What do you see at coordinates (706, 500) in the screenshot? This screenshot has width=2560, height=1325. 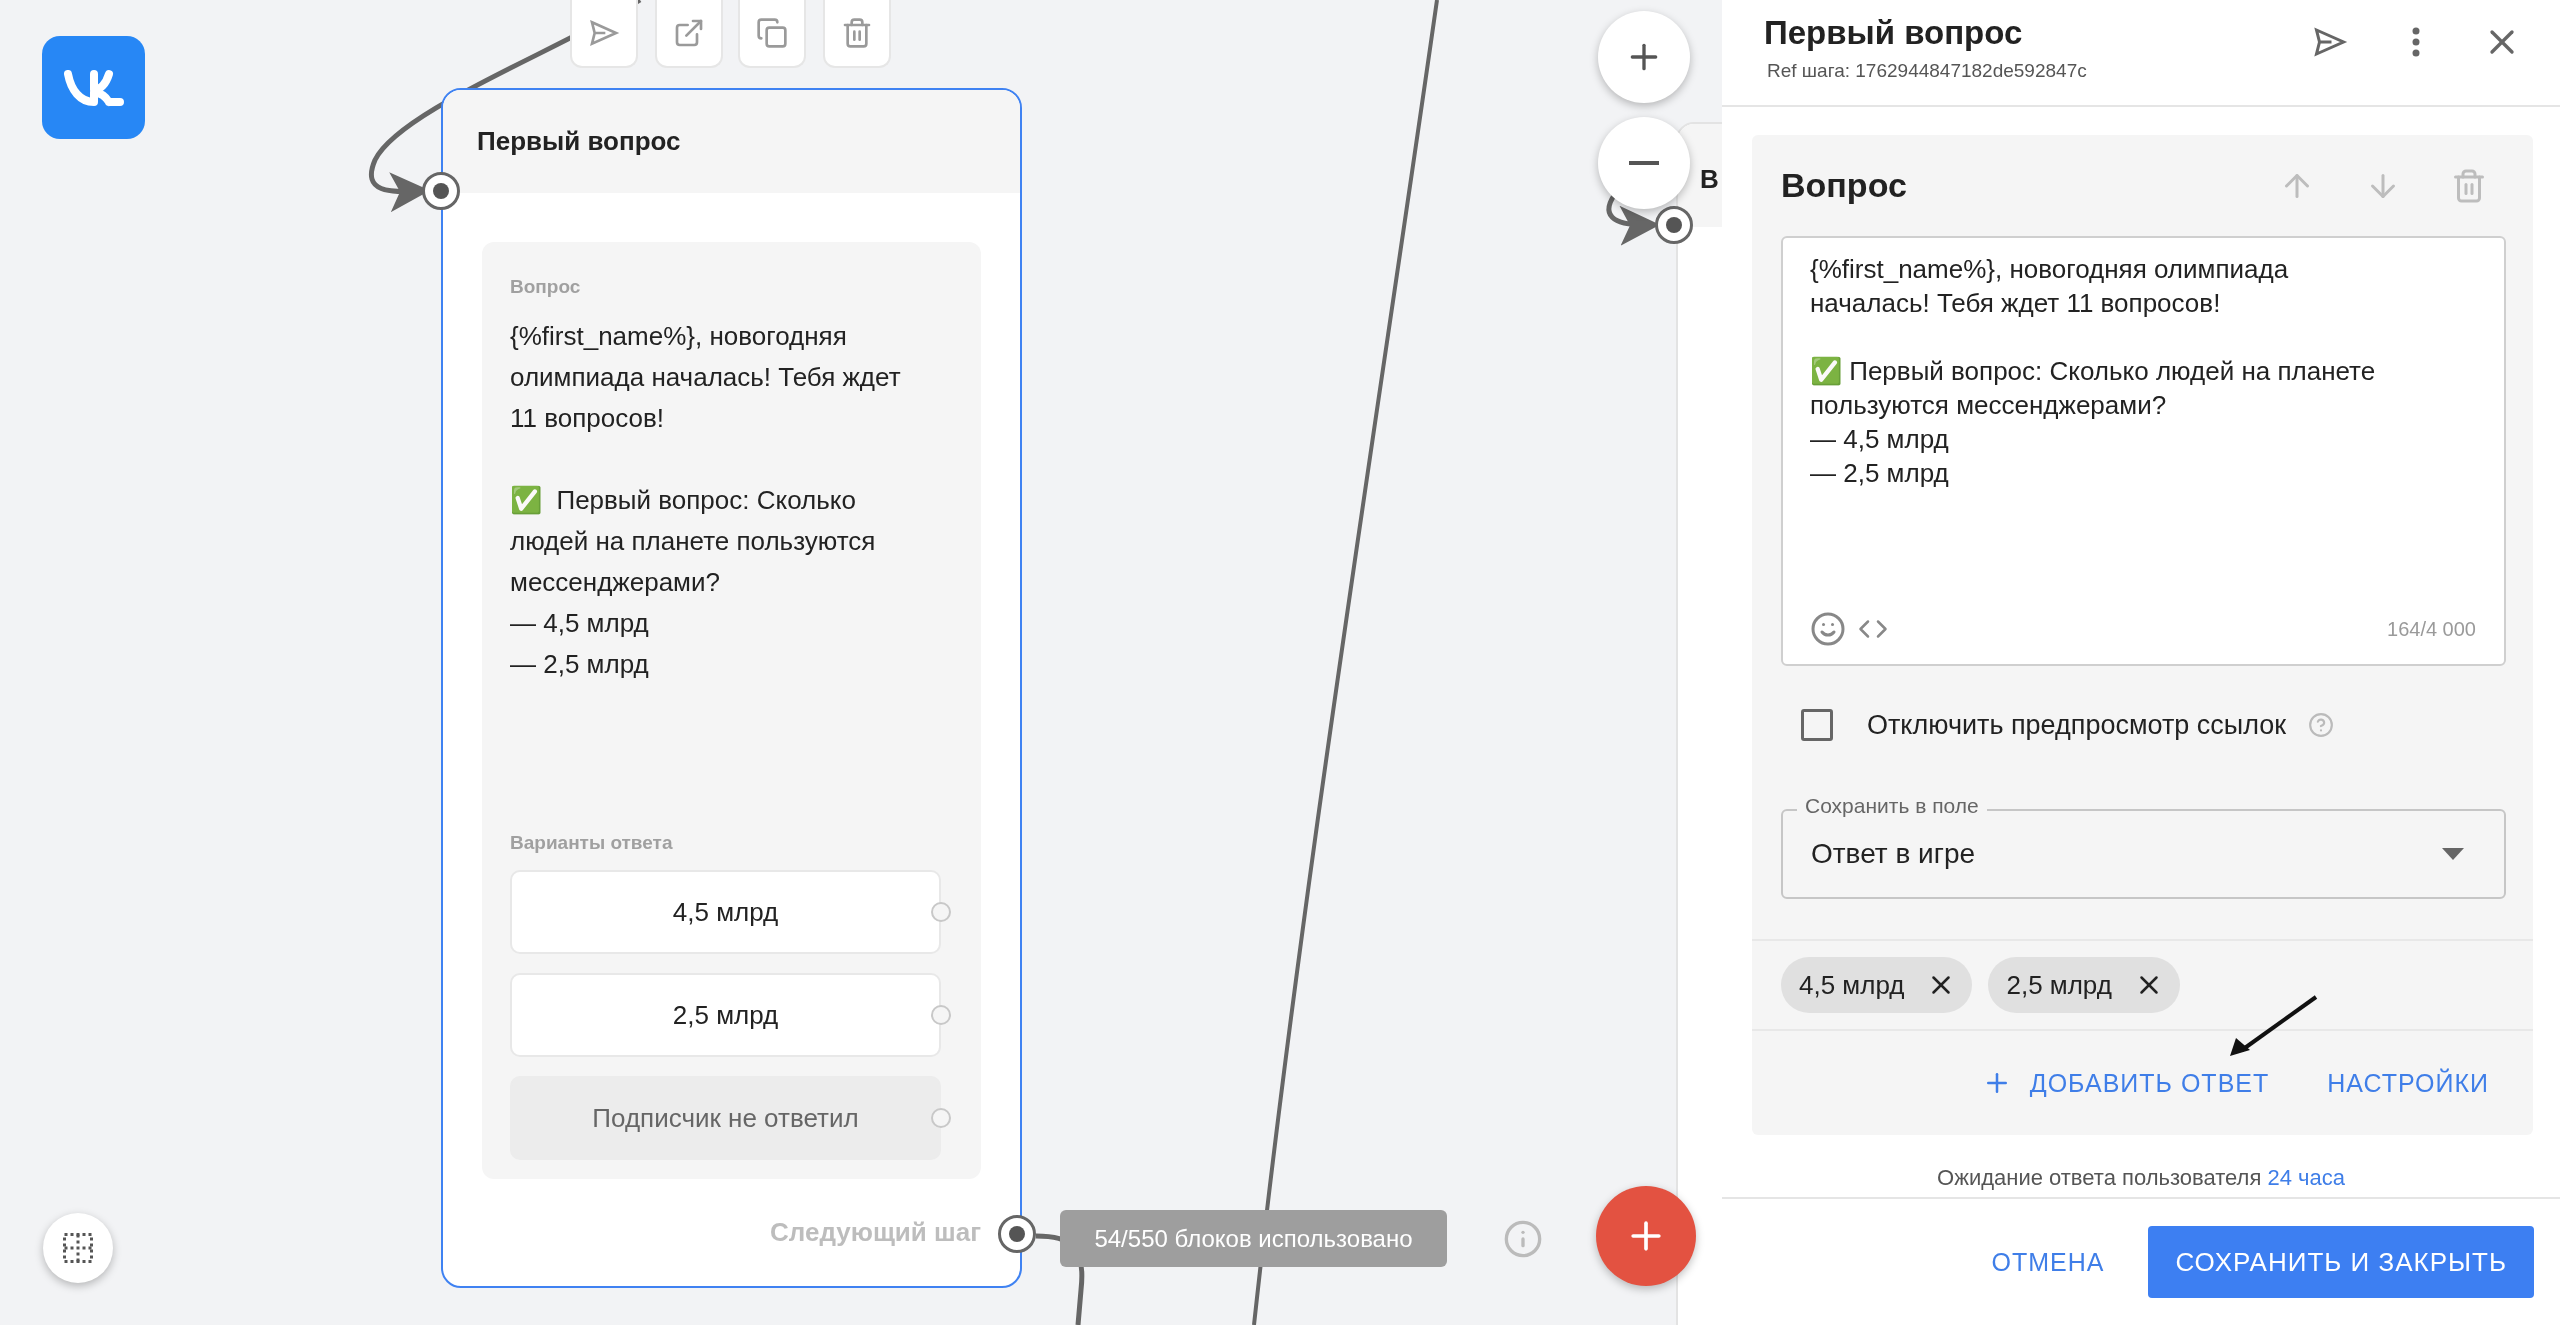 I see `question-text: {%first_name%}, новогодняя олимпиада началась! Тебя ждет 11 вопросов! ✅ Первый вопрос: Сколько людей на планете пользуются мессенджерами? — 4,5 млрд — 2,5 млрд` at bounding box center [706, 500].